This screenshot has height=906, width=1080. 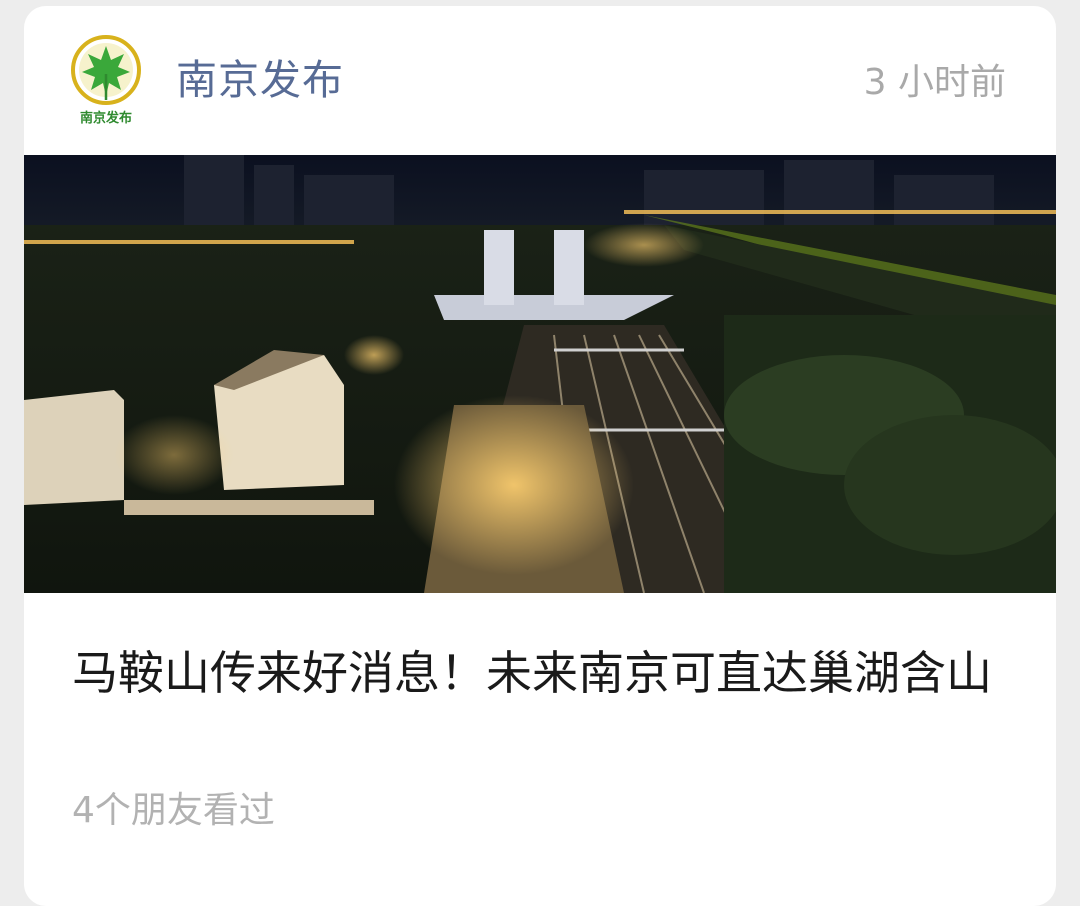 What do you see at coordinates (934, 82) in the screenshot?
I see `post-time: 3 小时前` at bounding box center [934, 82].